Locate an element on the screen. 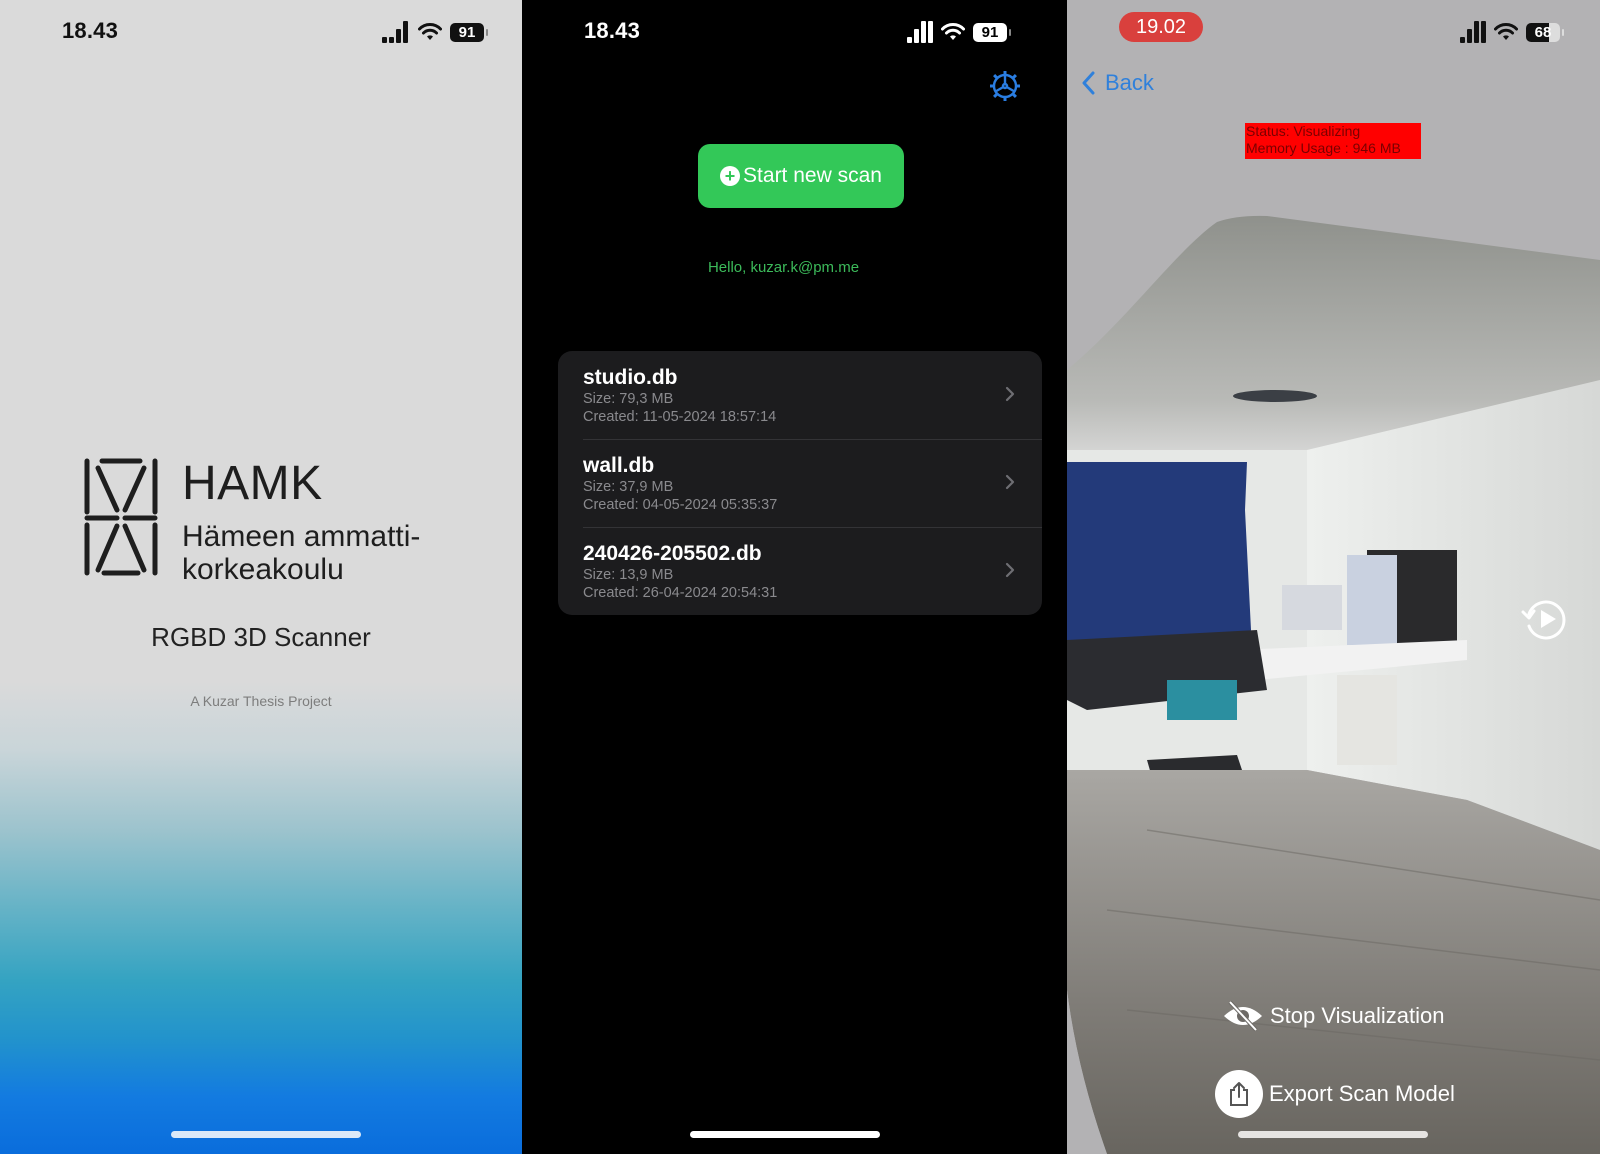 This screenshot has width=1600, height=1154. start-new-scan-button: + Start new scan is located at coordinates (801, 176).